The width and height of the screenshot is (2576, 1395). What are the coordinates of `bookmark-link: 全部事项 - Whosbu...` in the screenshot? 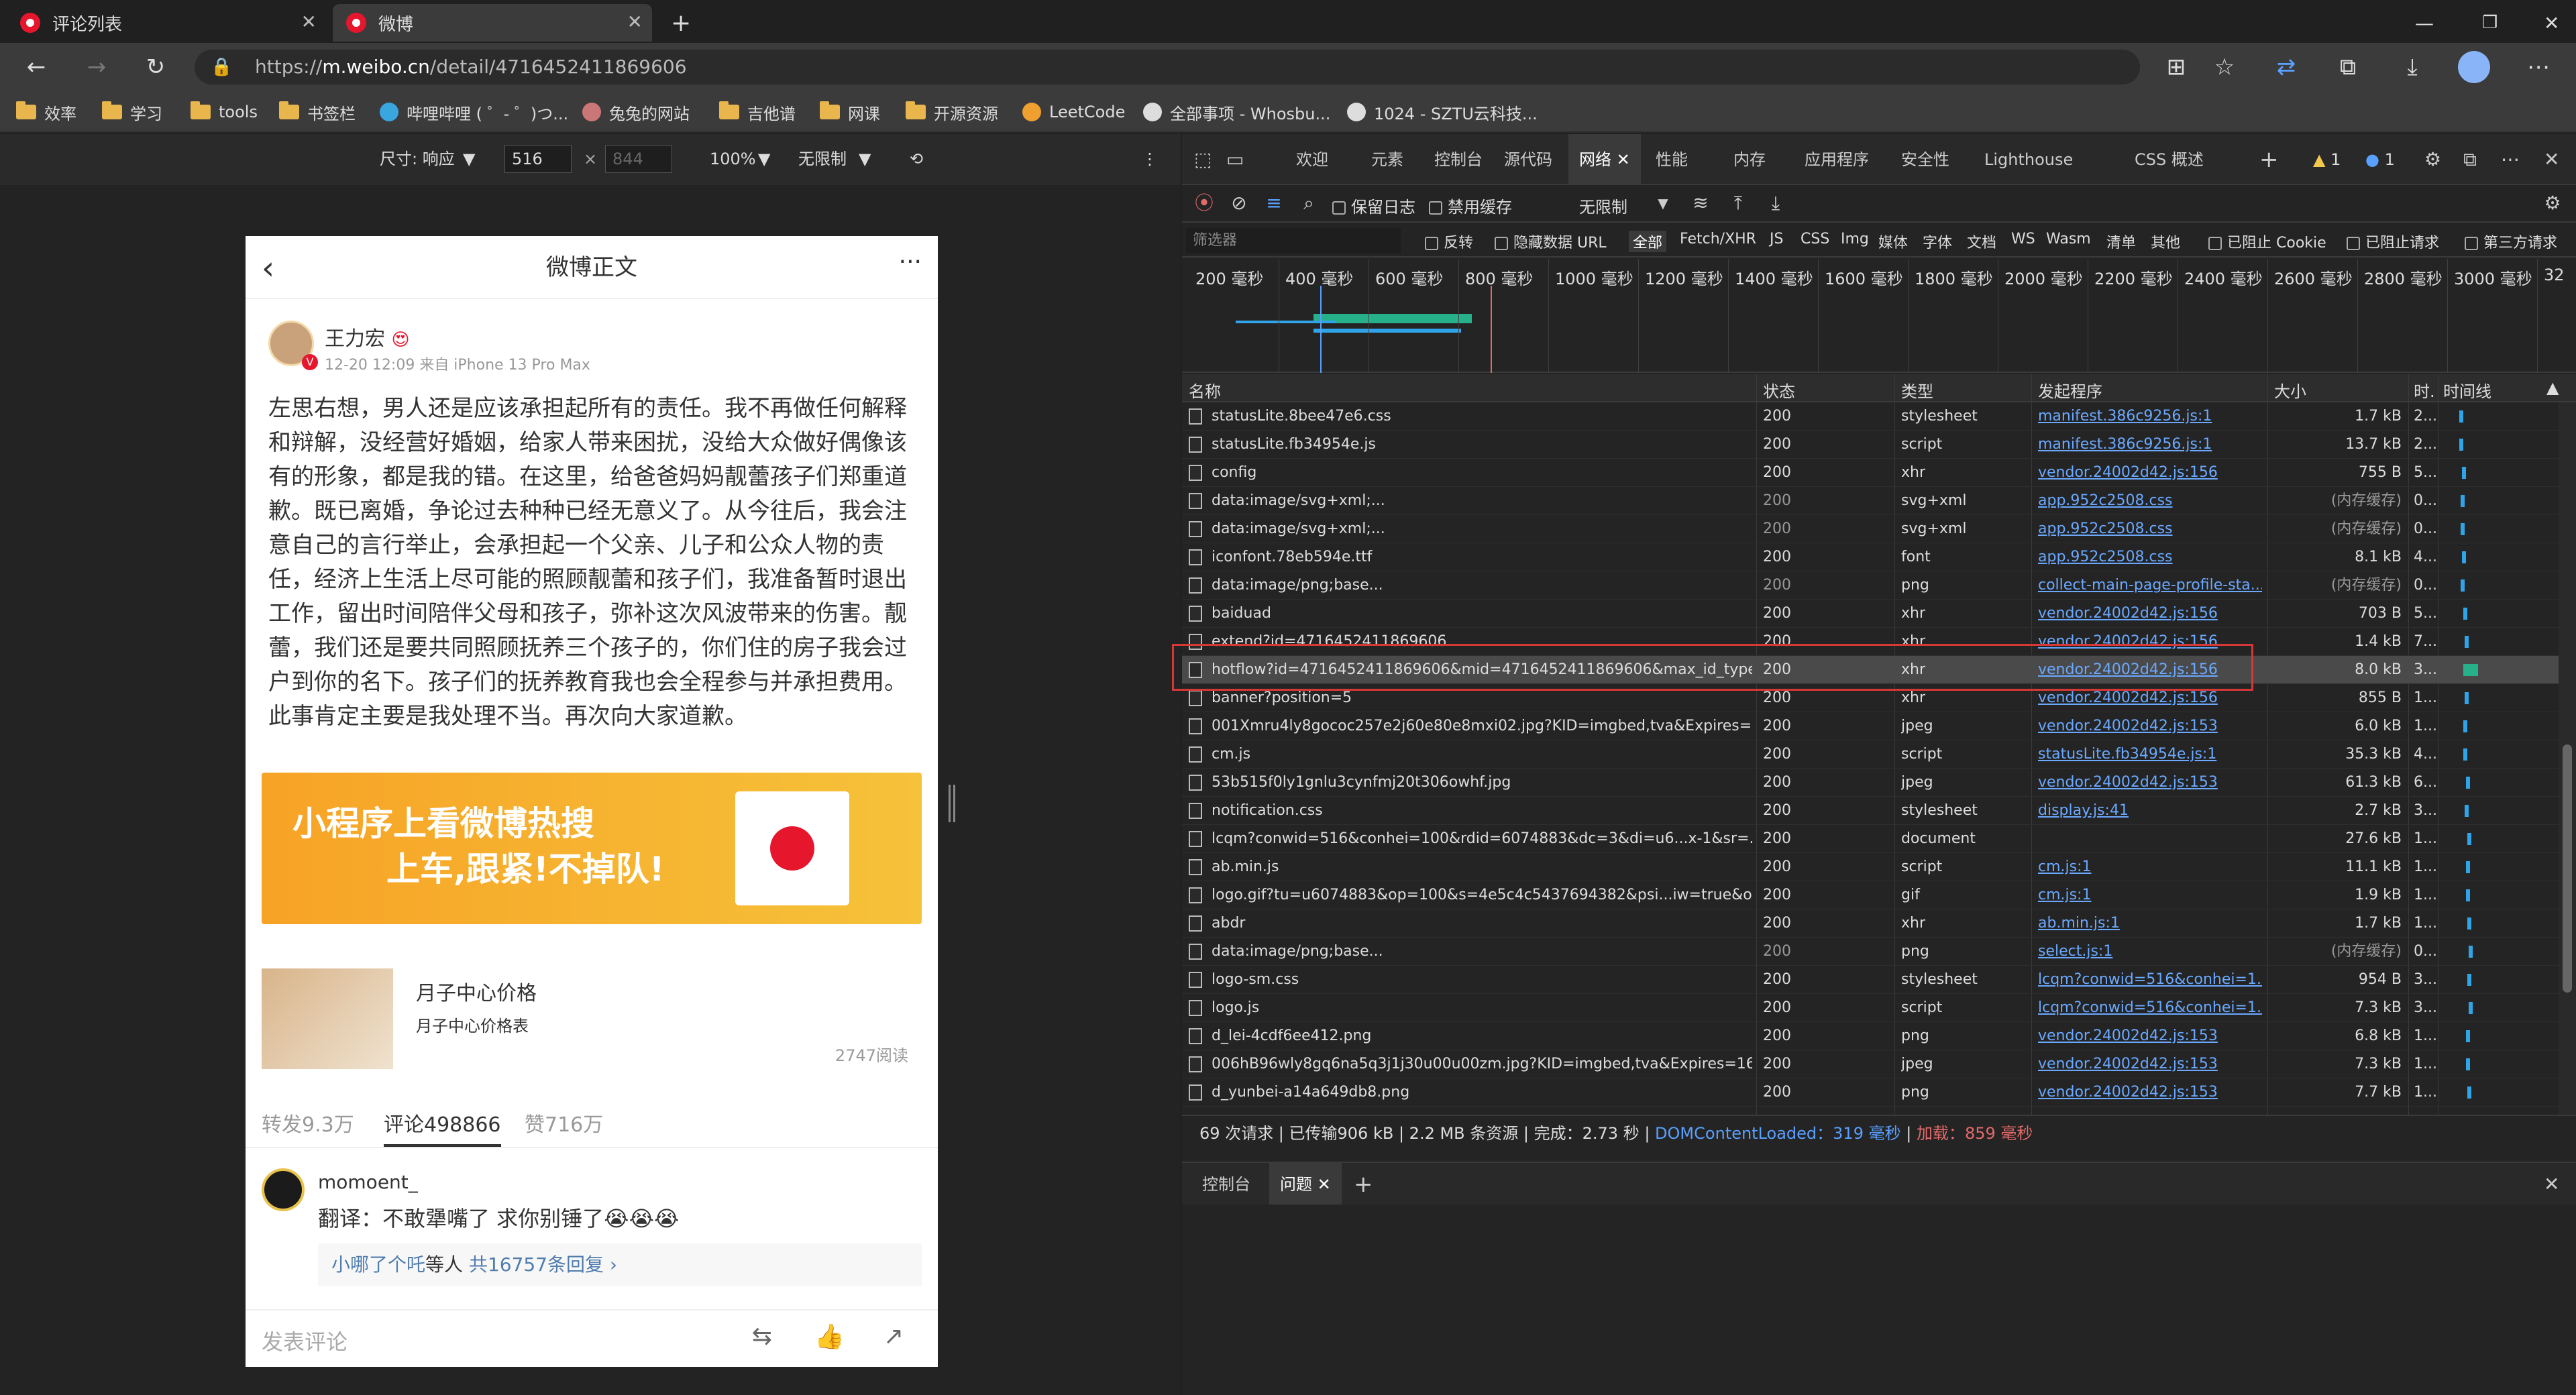 It's located at (1236, 112).